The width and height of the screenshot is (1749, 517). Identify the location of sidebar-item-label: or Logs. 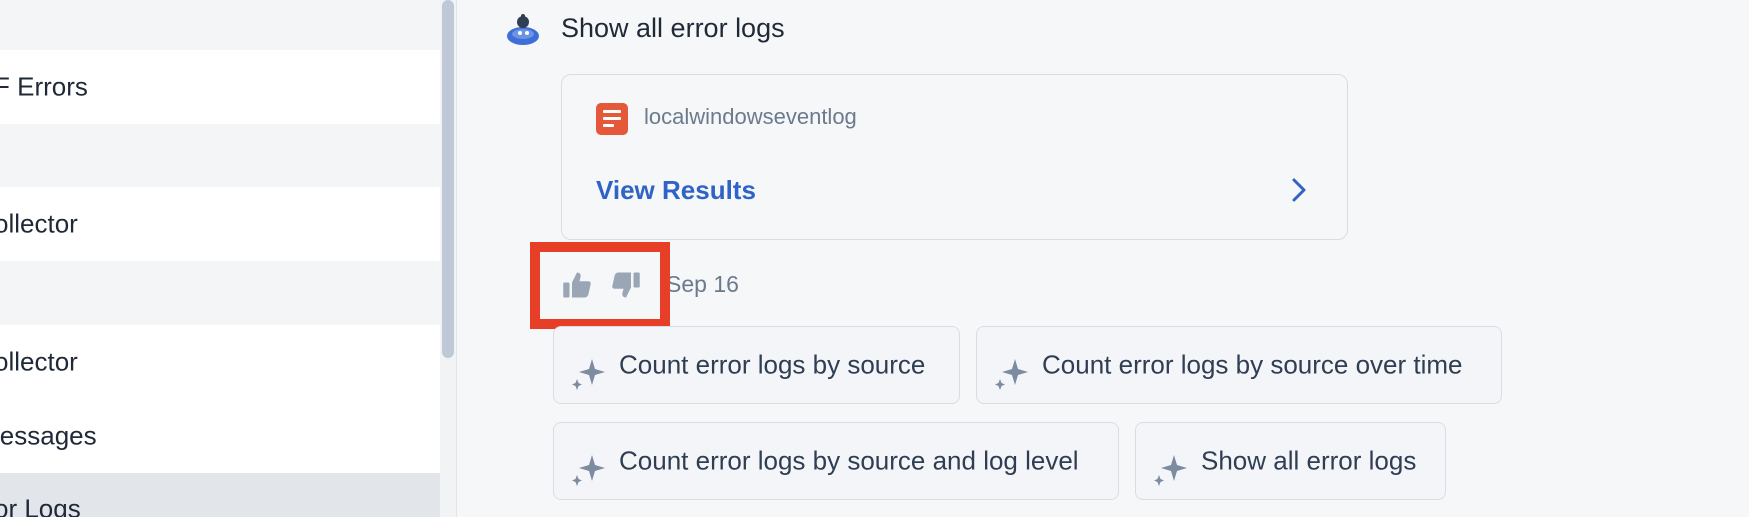
(40, 505).